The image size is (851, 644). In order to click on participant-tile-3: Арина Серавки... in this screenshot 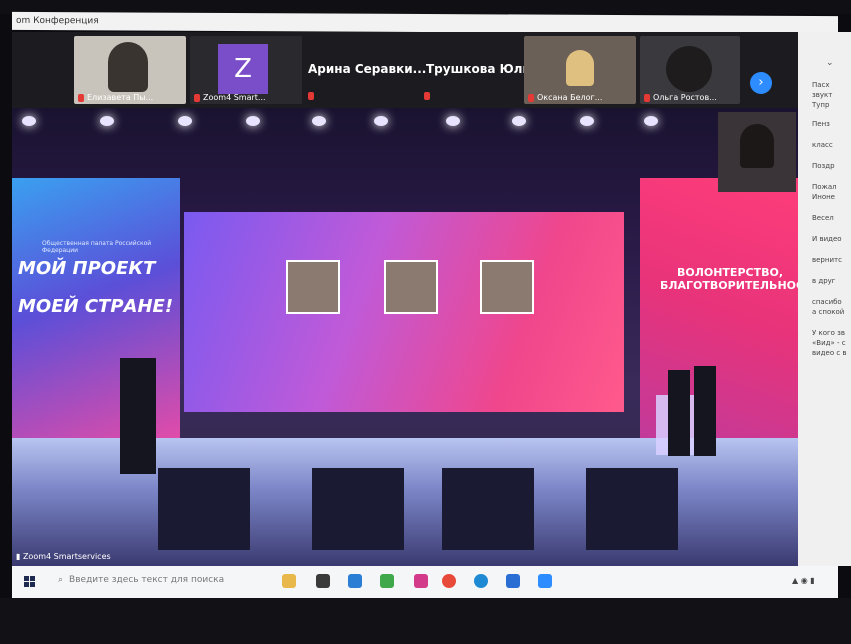, I will do `click(367, 69)`.